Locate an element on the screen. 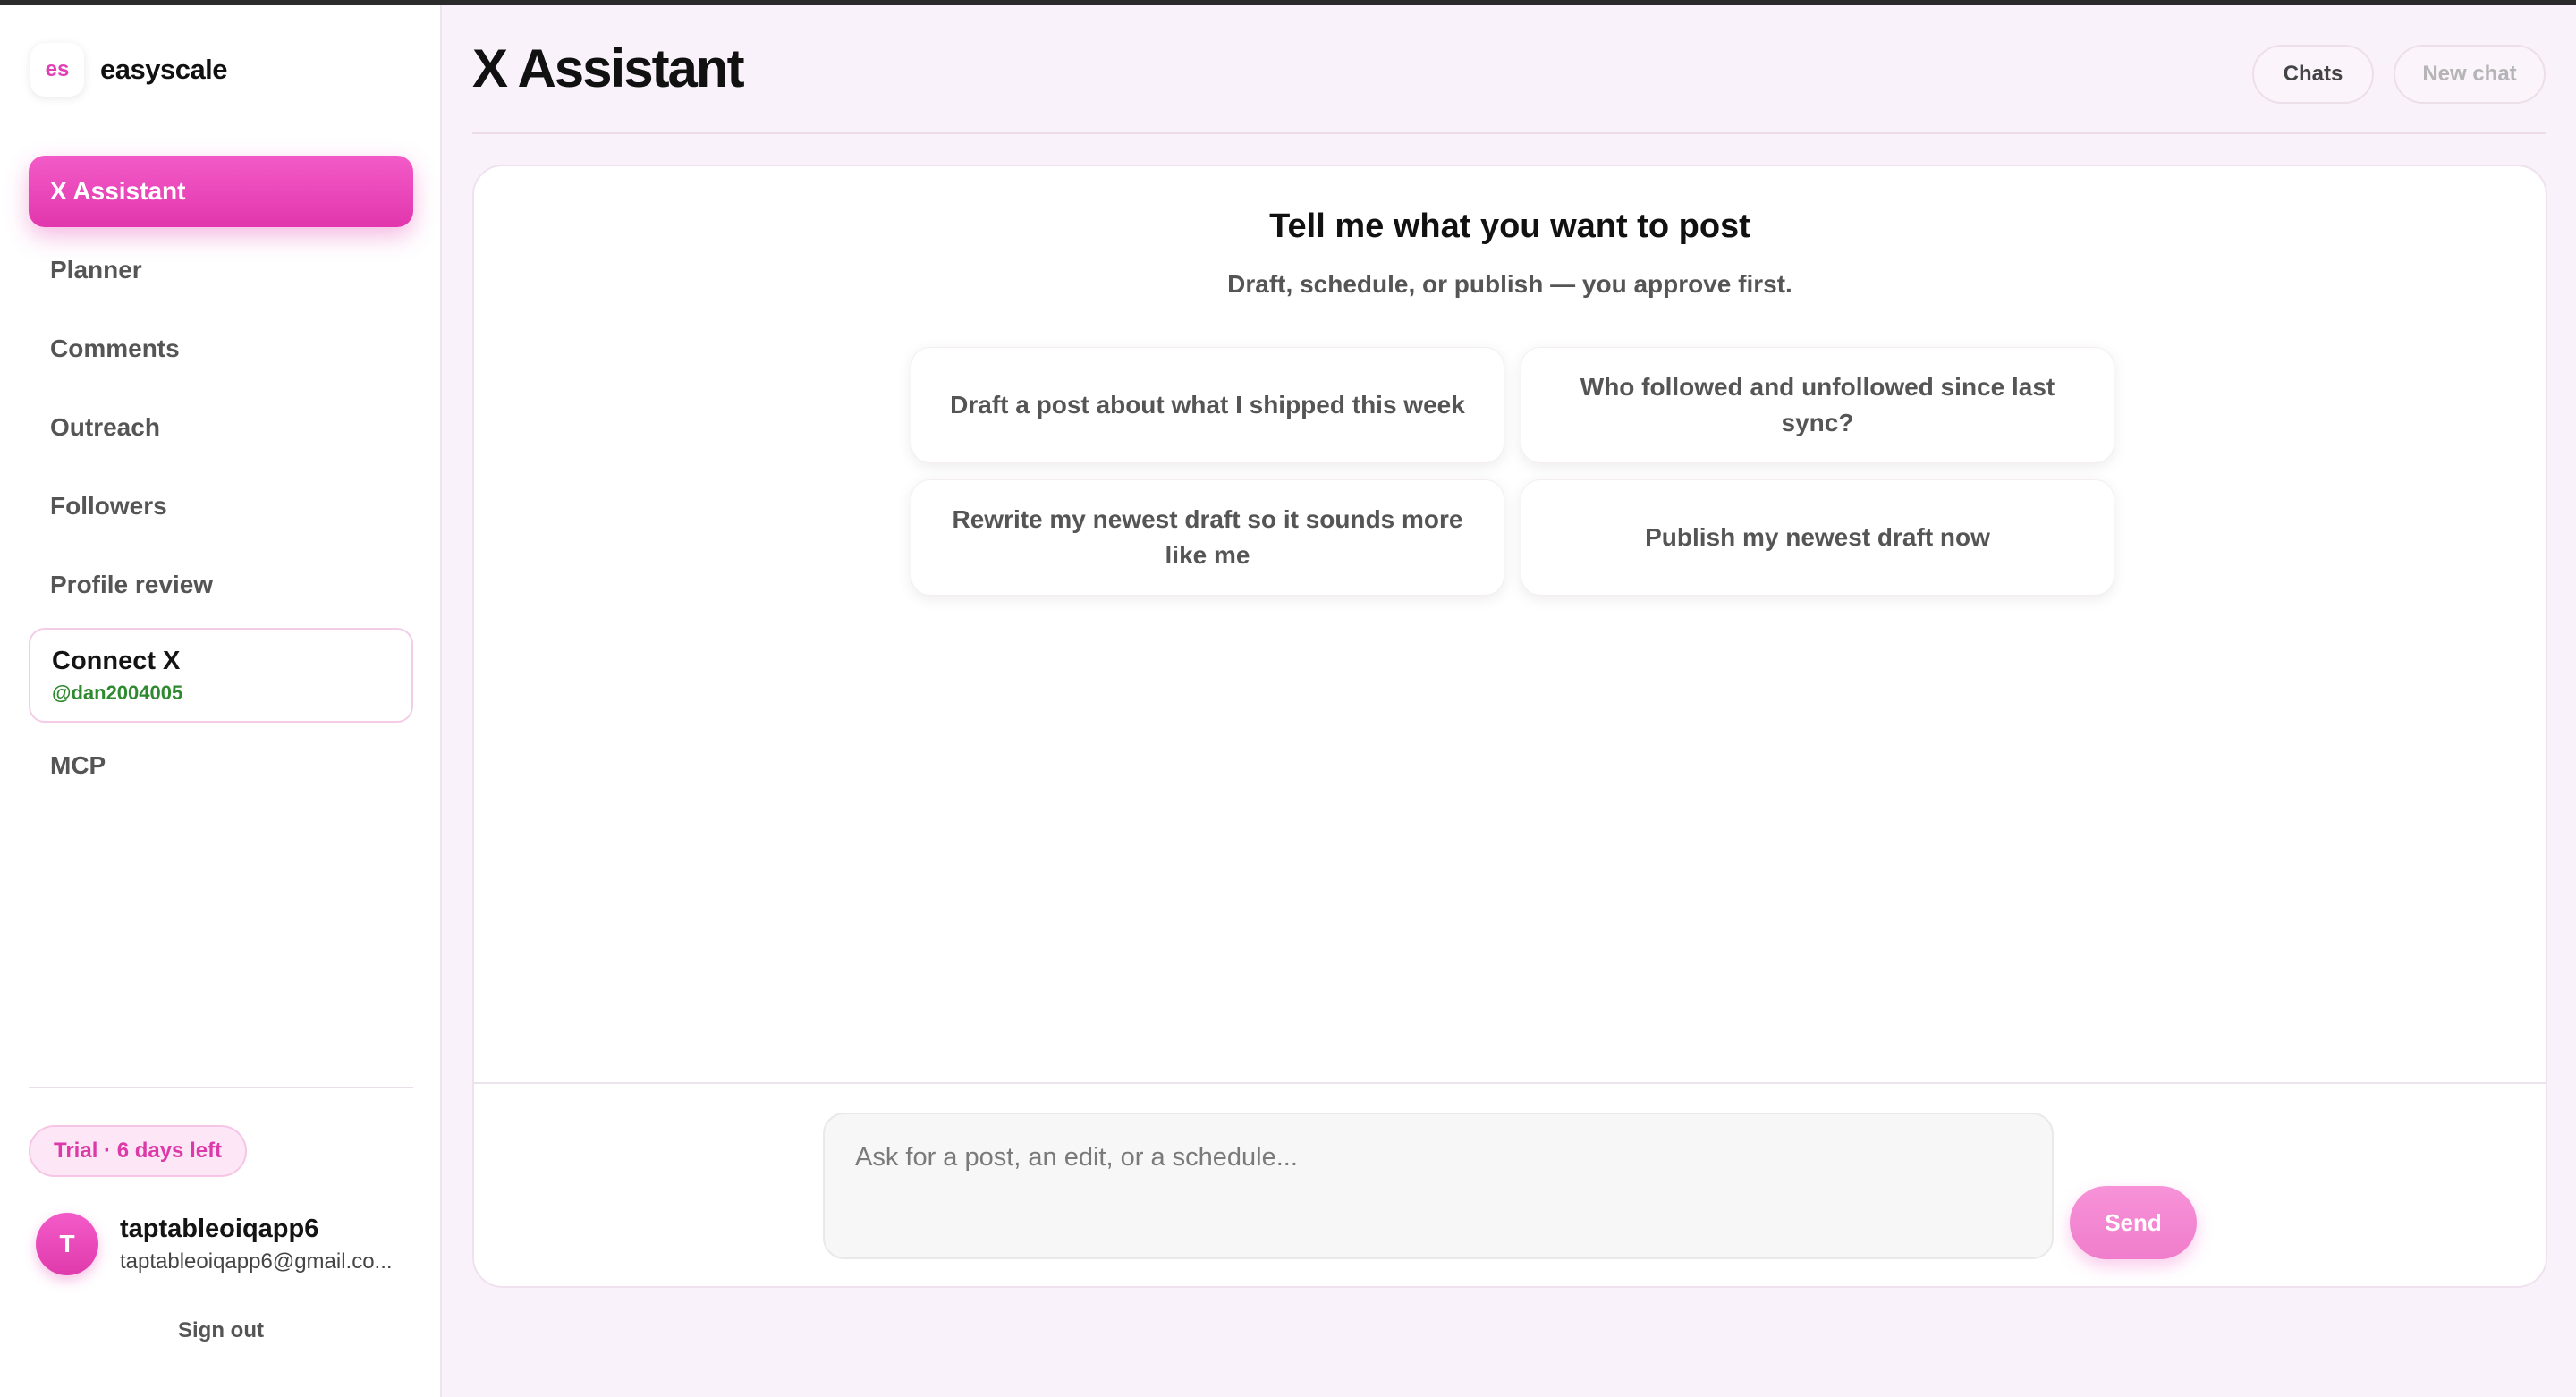 Image resolution: width=2576 pixels, height=1397 pixels. brand: es easyscale is located at coordinates (129, 70).